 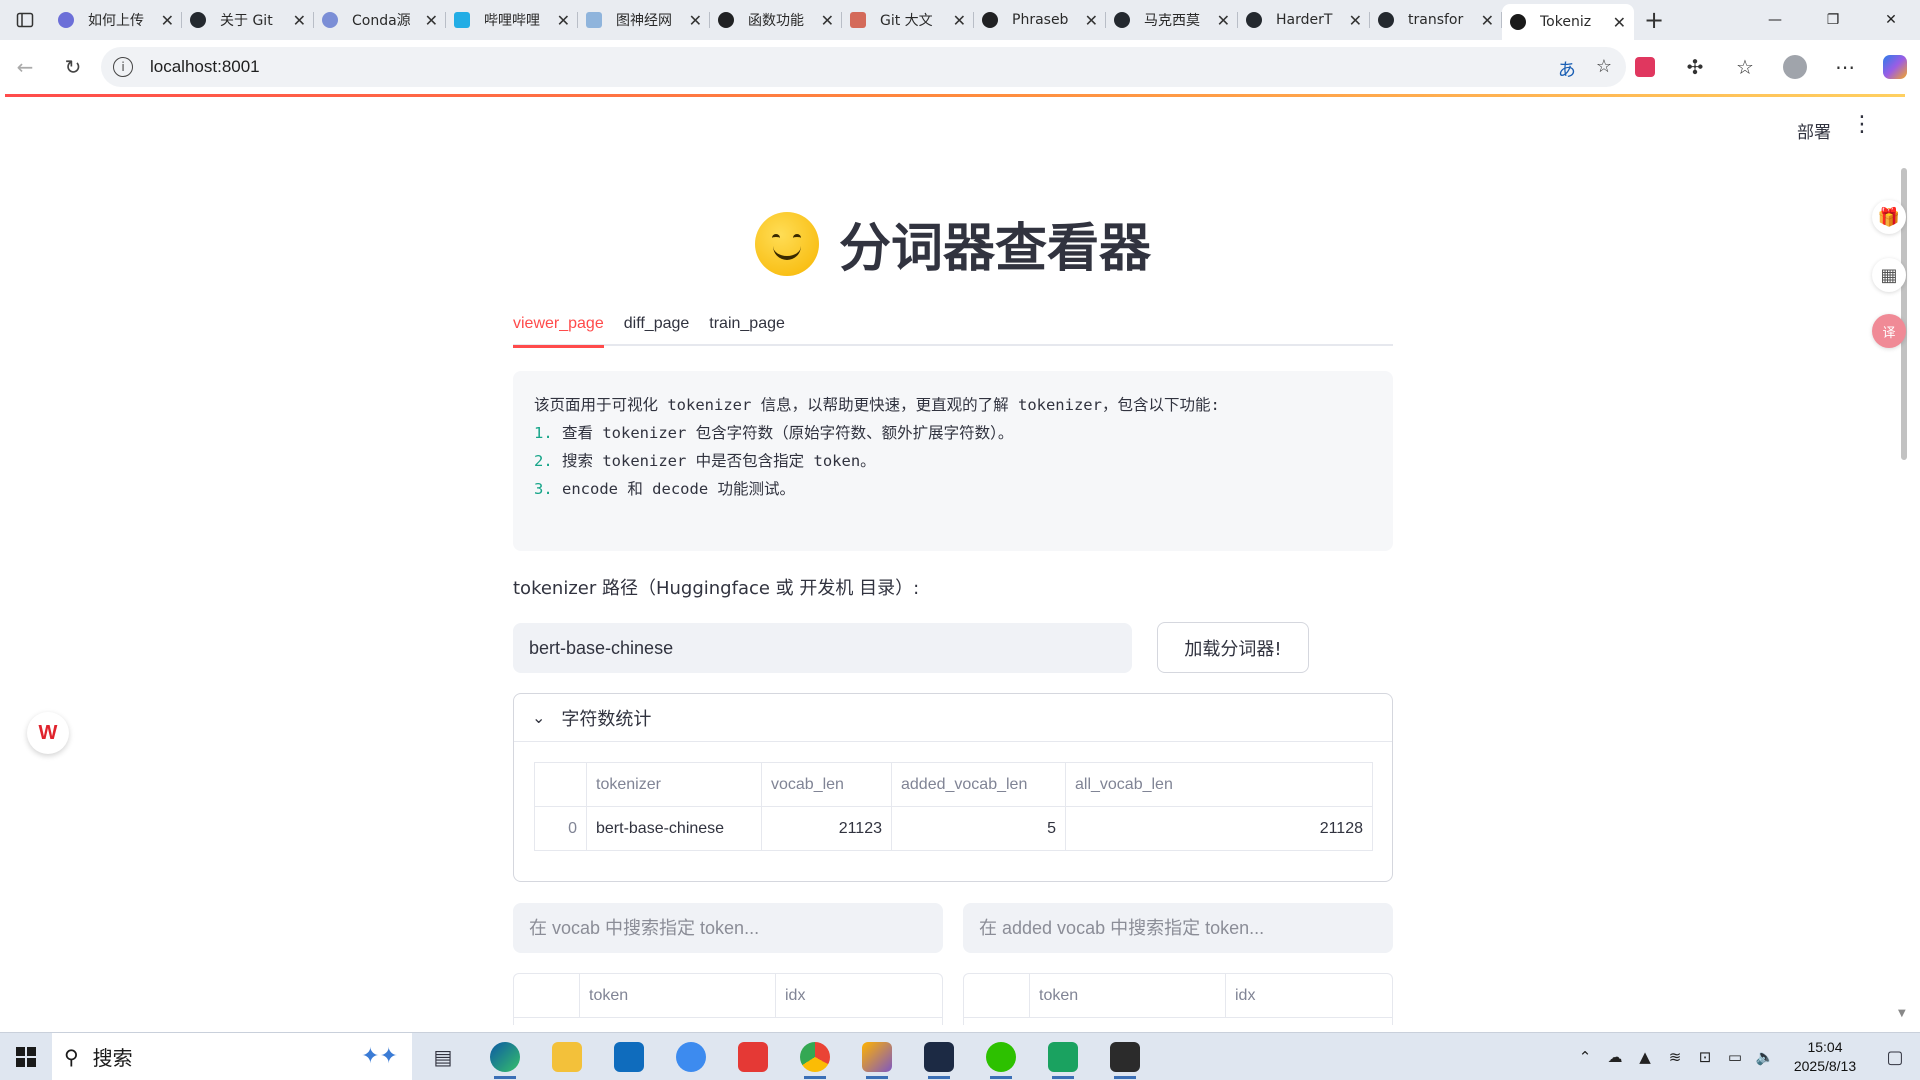 What do you see at coordinates (1845, 67) in the screenshot?
I see `more-menu-icon: ⋯` at bounding box center [1845, 67].